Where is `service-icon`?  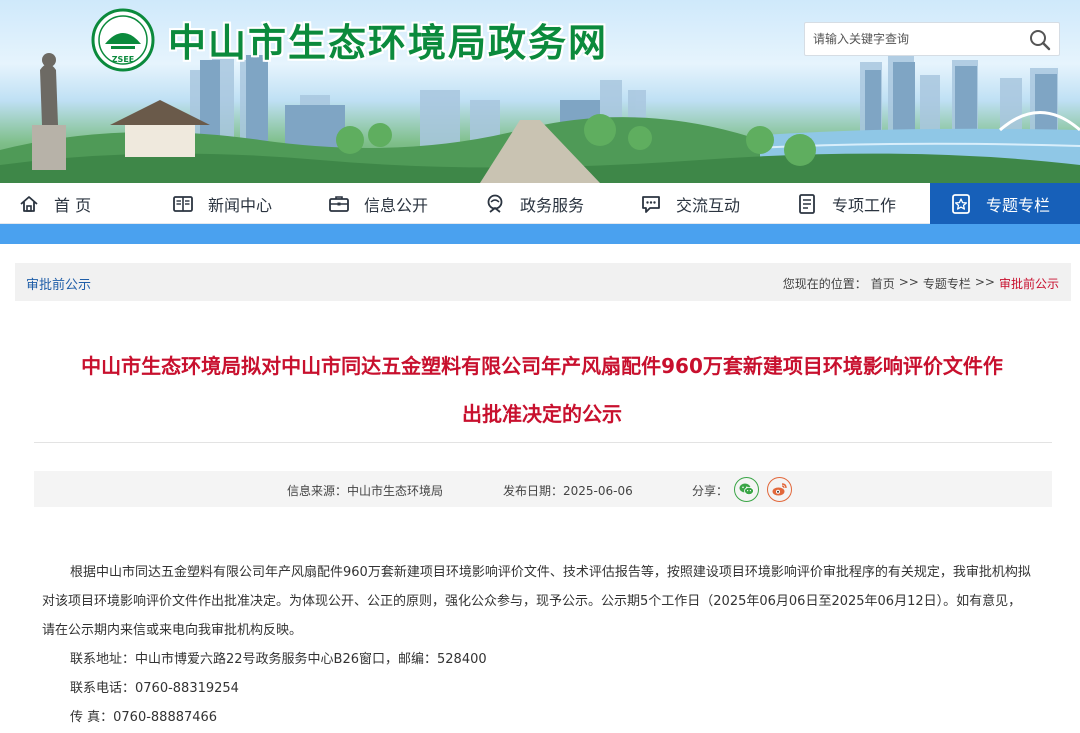
service-icon is located at coordinates (495, 203).